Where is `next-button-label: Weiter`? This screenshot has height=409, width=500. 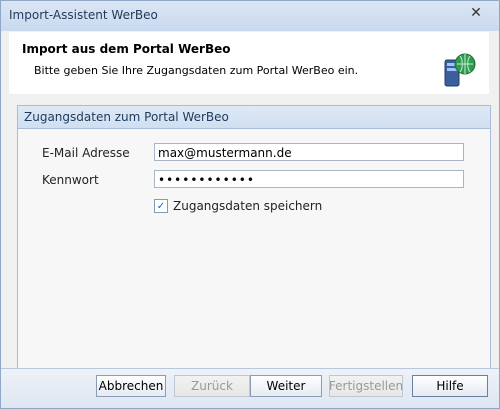
next-button-label: Weiter is located at coordinates (286, 386).